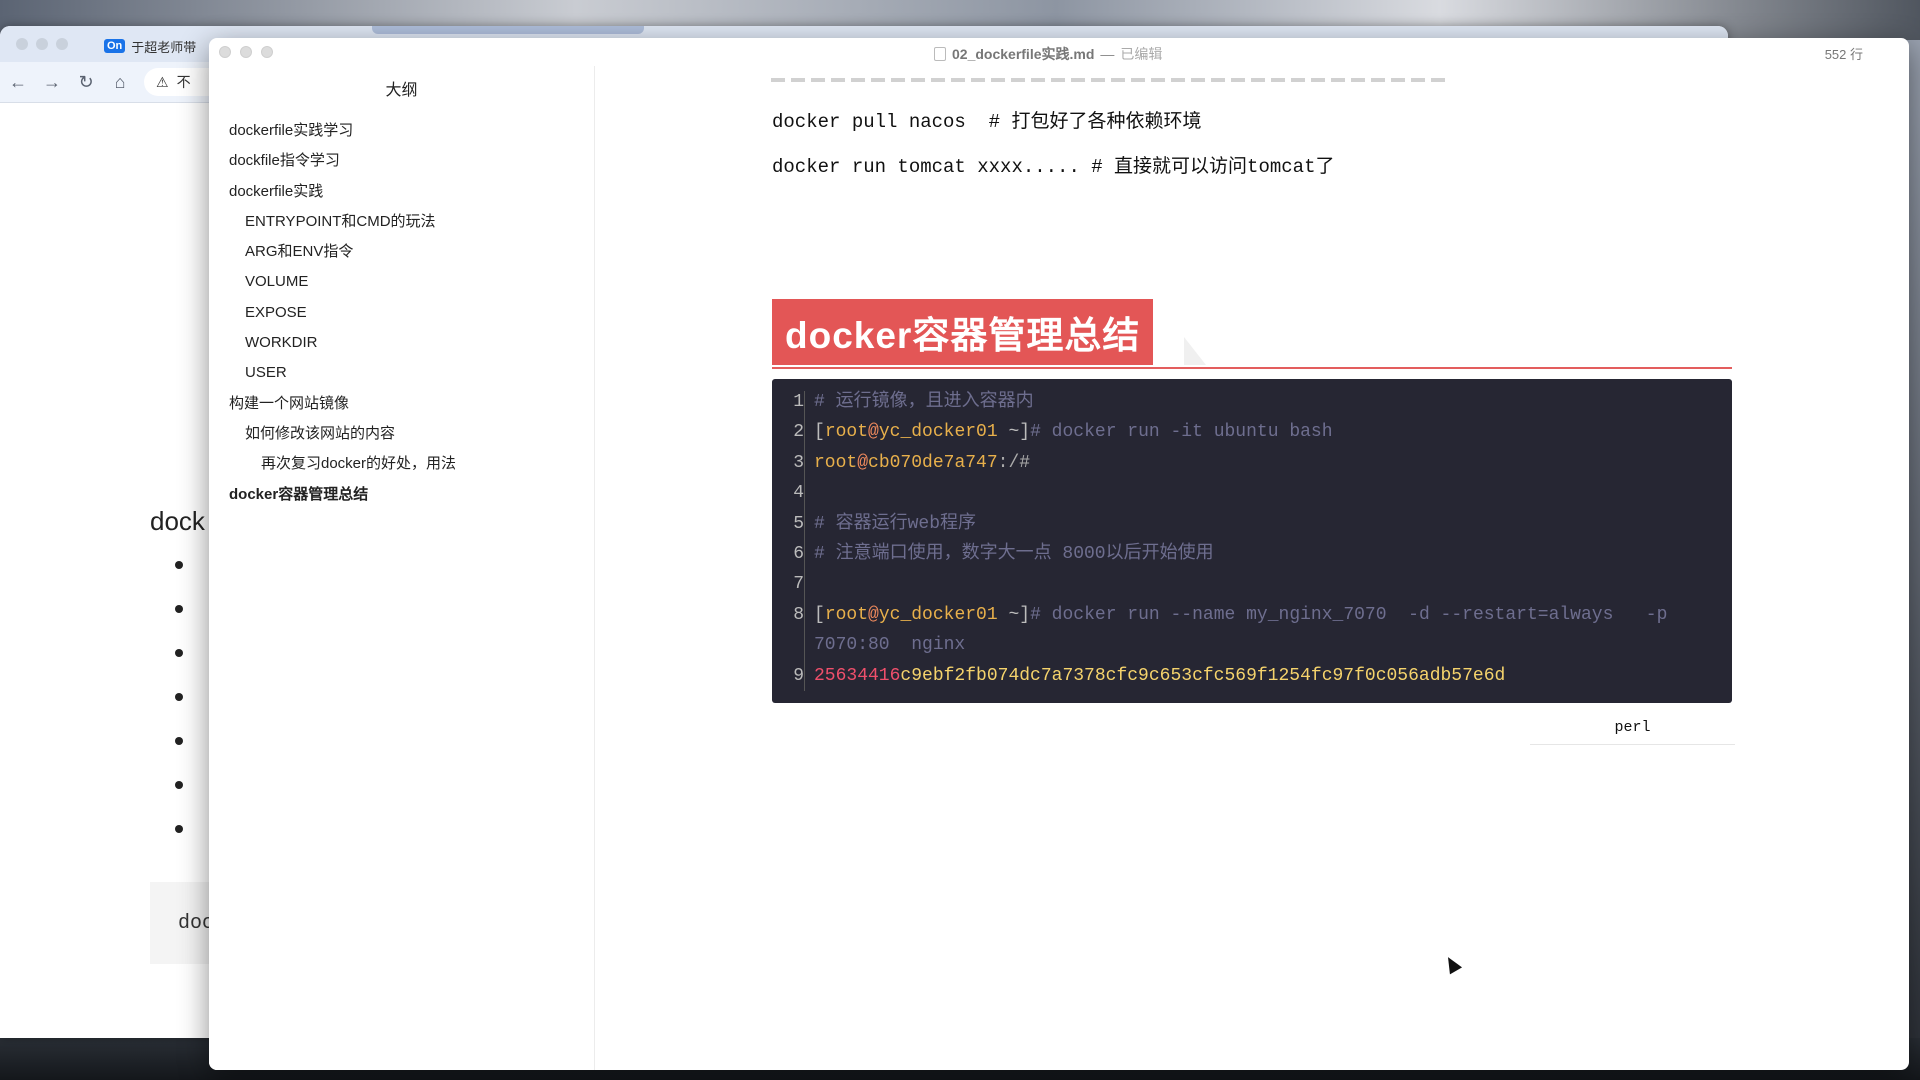  Describe the element at coordinates (798, 462) in the screenshot. I see `line-number: 3` at that location.